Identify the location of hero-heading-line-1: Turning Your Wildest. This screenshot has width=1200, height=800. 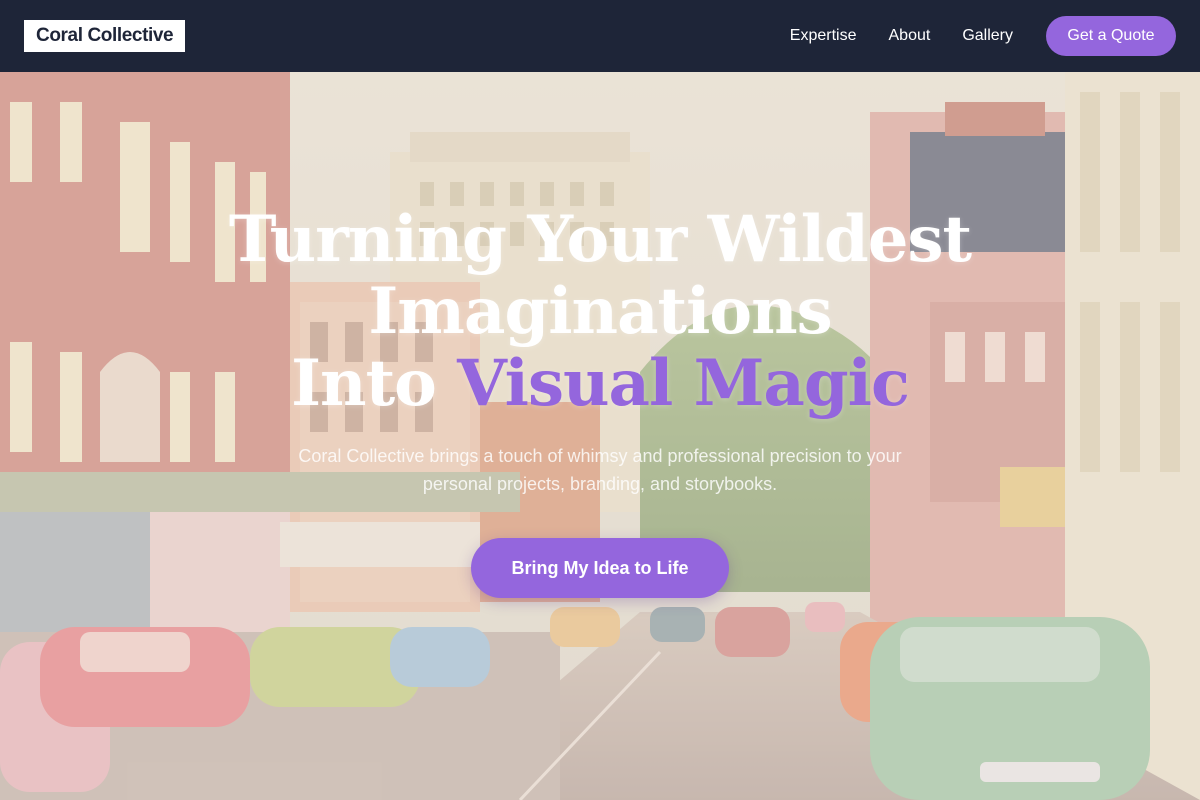
(600, 239).